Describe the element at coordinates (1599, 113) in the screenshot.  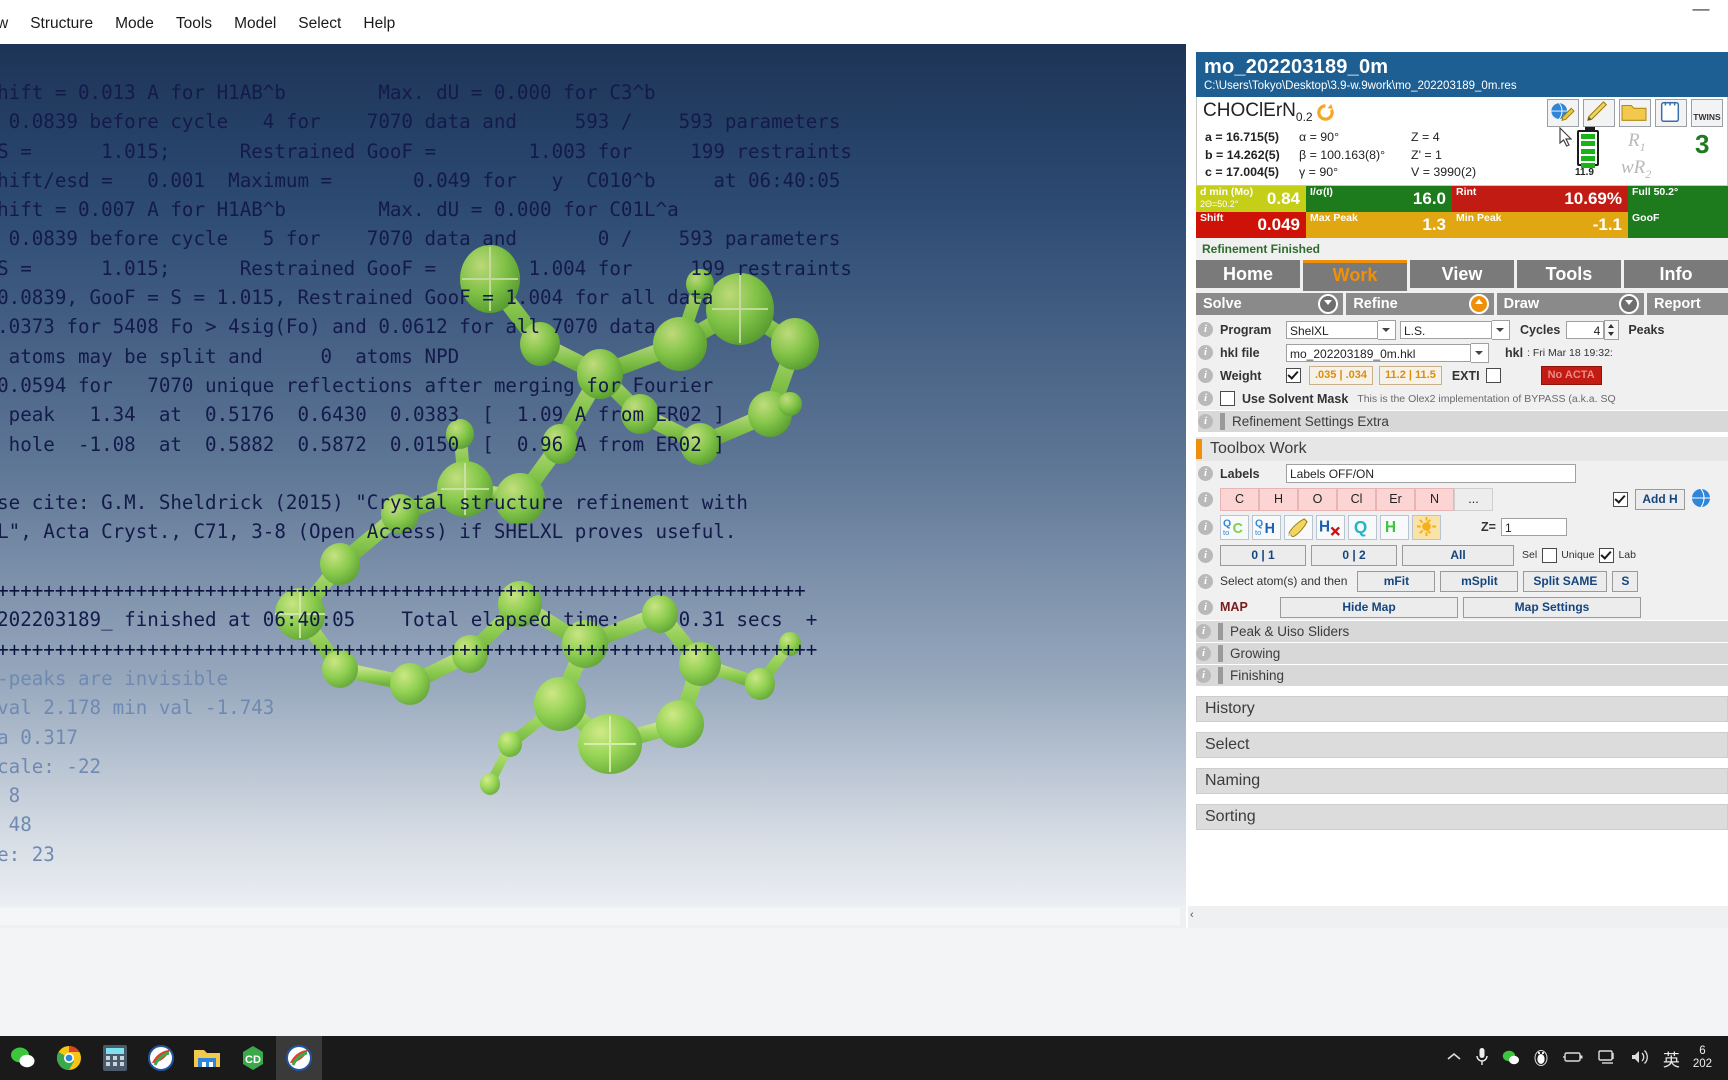
I see `pencil-icon` at that location.